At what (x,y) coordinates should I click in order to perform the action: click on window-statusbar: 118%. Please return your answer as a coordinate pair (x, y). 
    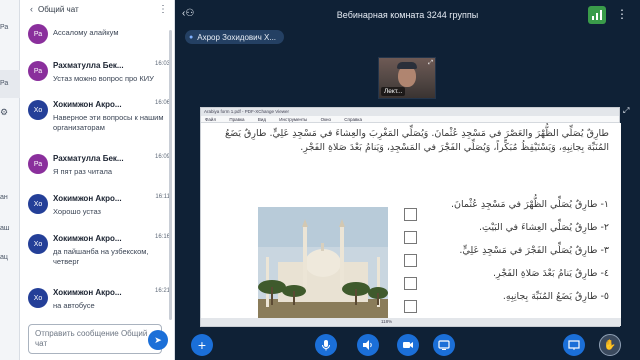
    Looking at the image, I should click on (411, 322).